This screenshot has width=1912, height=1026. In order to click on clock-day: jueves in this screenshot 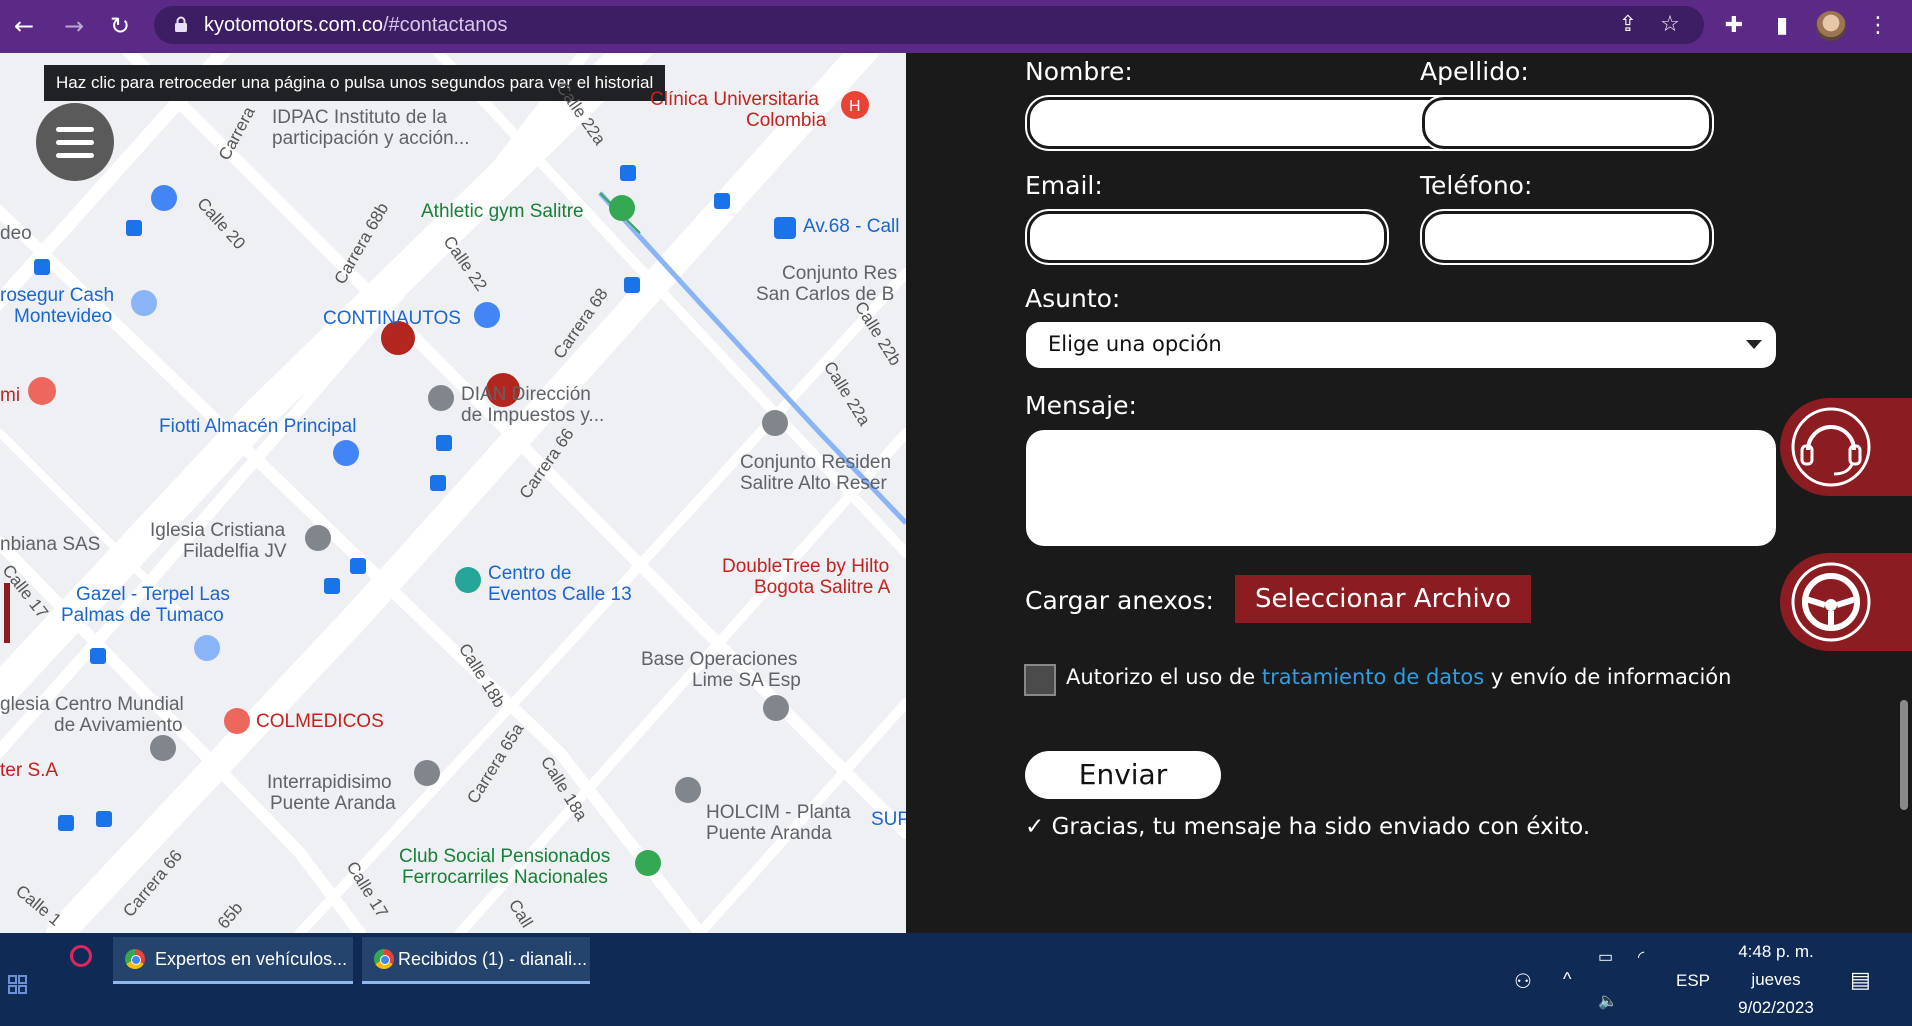, I will do `click(1776, 980)`.